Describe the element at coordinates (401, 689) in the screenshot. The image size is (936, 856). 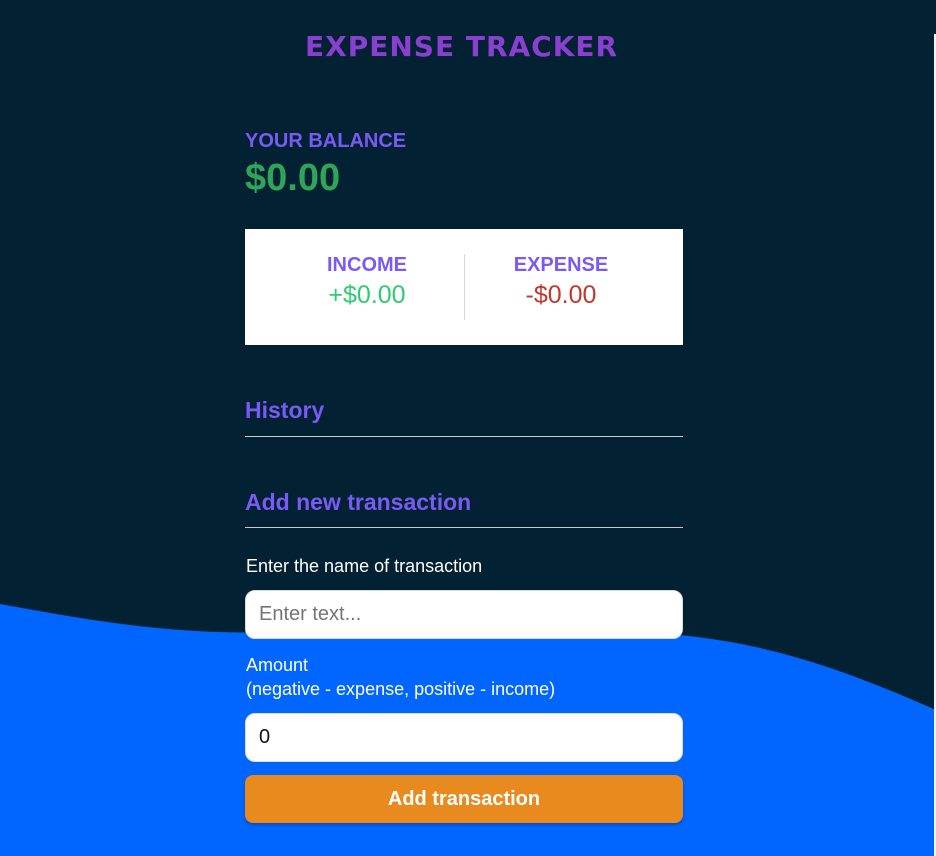
I see `amount-label-hint: (negative - expense, positive - income)` at that location.